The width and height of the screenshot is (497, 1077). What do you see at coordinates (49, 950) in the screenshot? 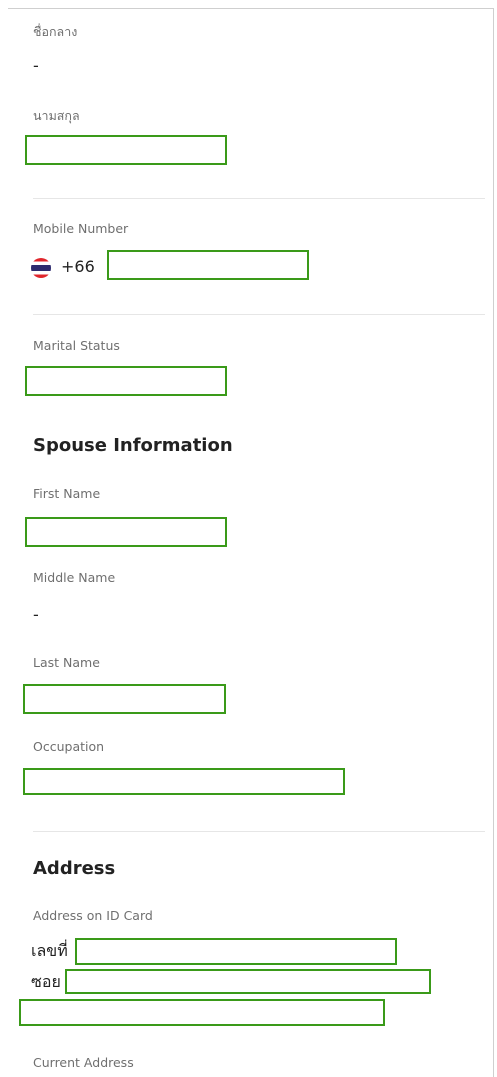
I see `house-number-prefix: เลขที่` at bounding box center [49, 950].